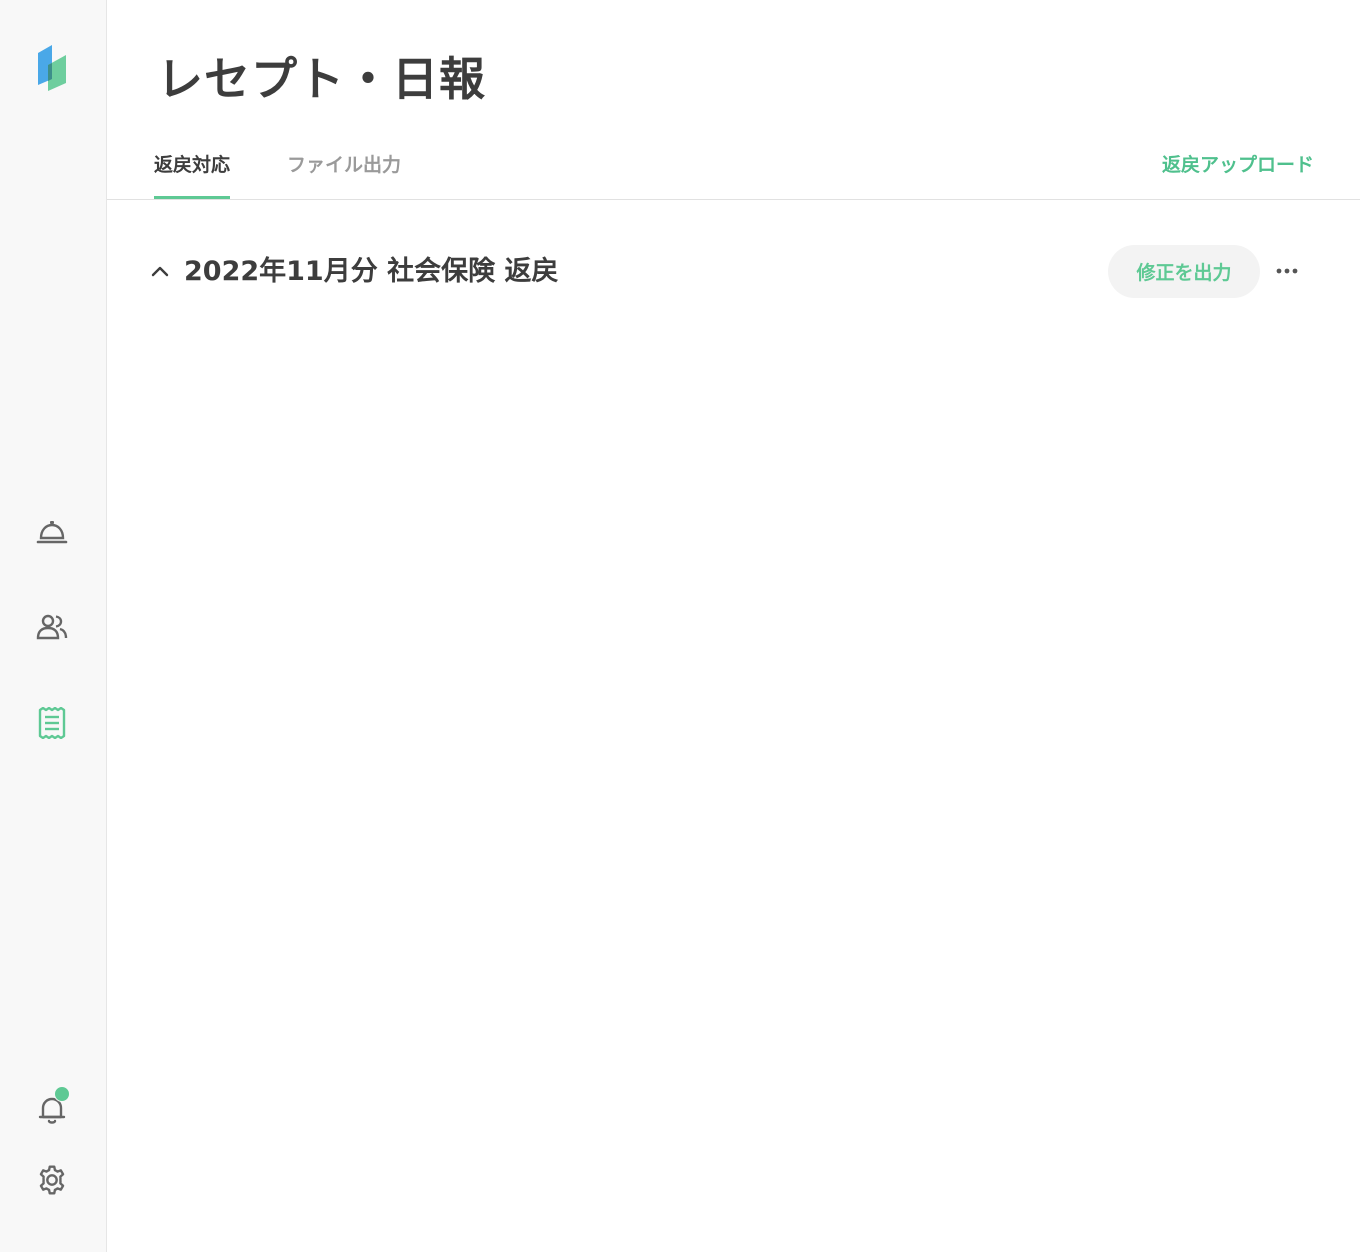 The width and height of the screenshot is (1360, 1252). Describe the element at coordinates (733, 170) in the screenshot. I see `tab-bar: 返戻対応 ファイル出力 返戻アップロード` at that location.